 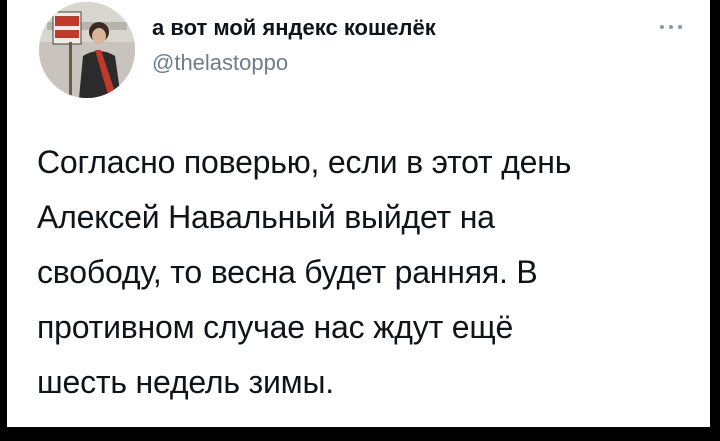 I want to click on avatar, so click(x=87, y=50).